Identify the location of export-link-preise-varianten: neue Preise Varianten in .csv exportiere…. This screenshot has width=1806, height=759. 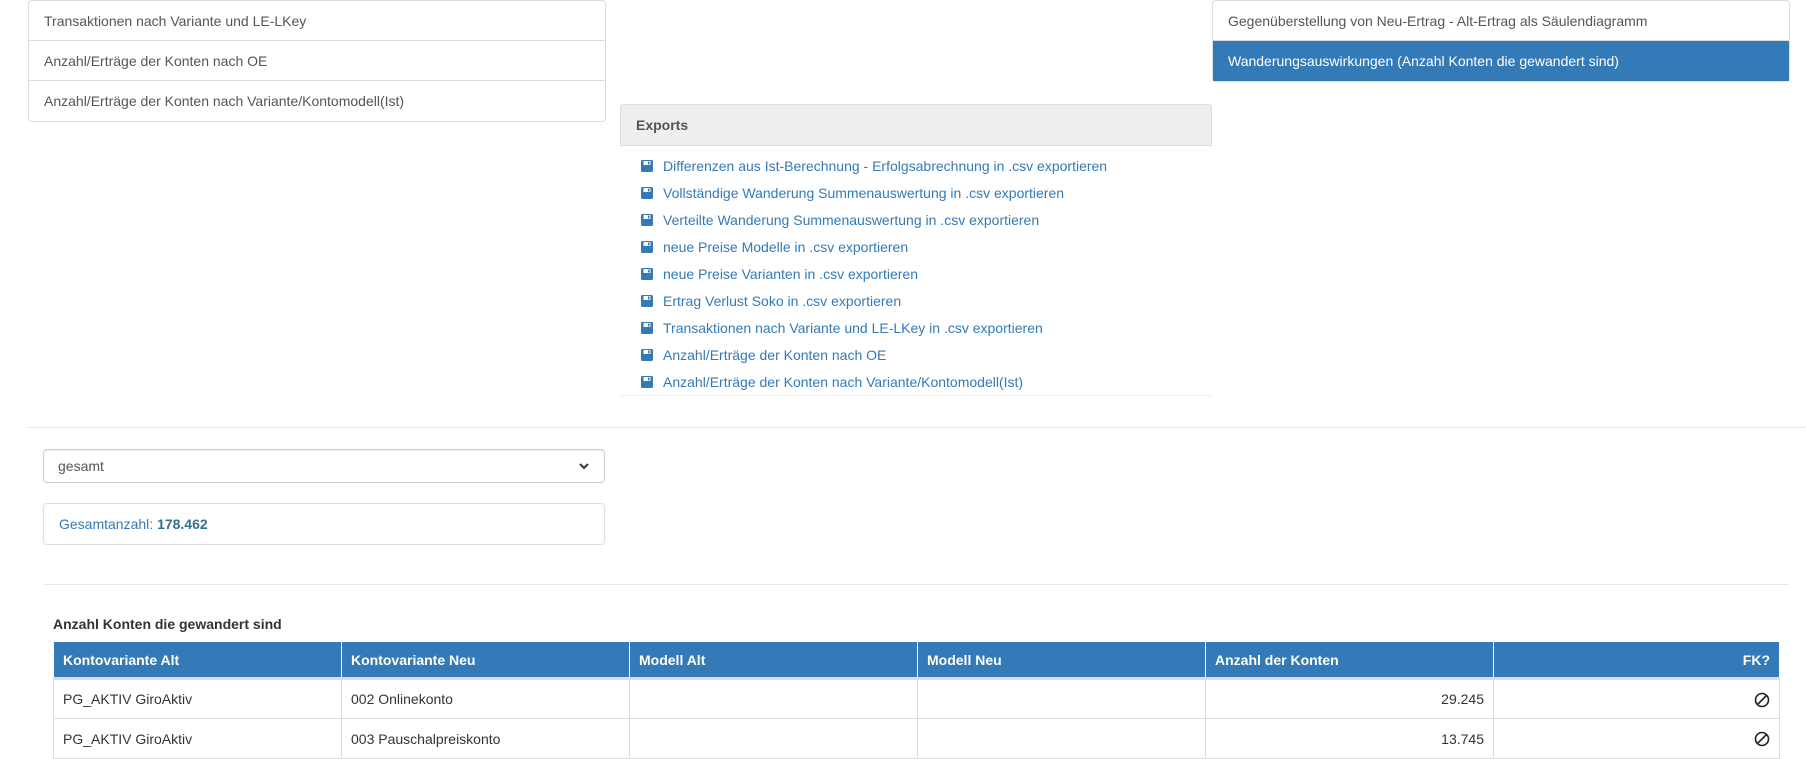
(916, 273).